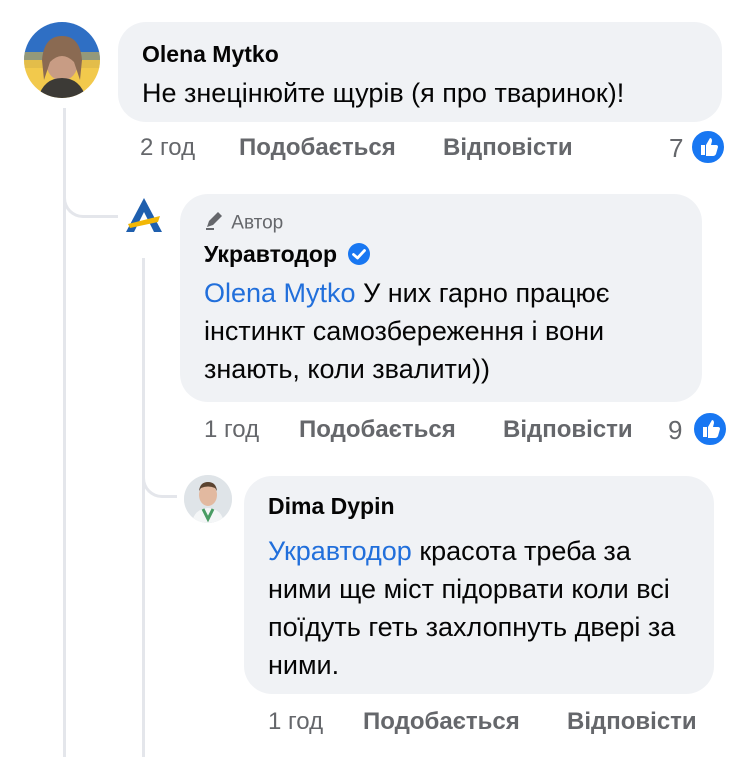  I want to click on like-count: 7, so click(676, 148).